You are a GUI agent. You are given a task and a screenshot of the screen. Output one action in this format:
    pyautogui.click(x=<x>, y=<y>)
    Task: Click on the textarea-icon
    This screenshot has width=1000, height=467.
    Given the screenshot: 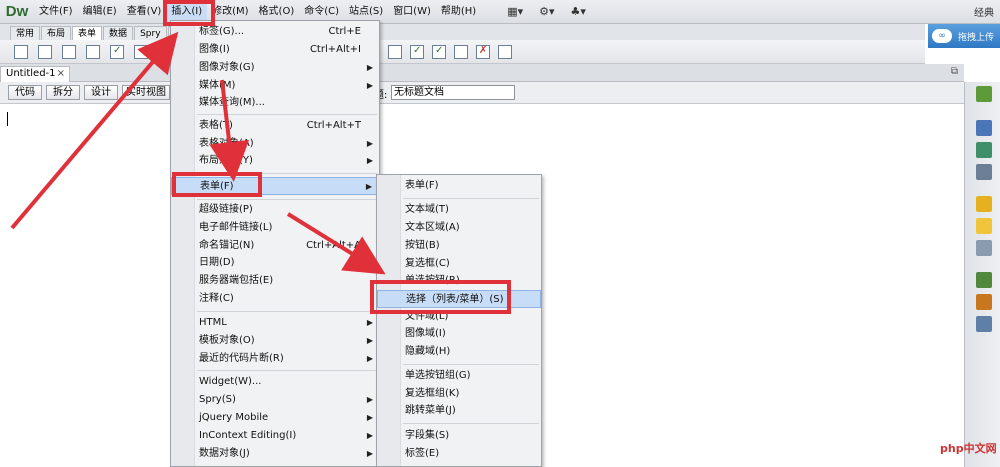 What is the action you would take?
    pyautogui.click(x=93, y=52)
    